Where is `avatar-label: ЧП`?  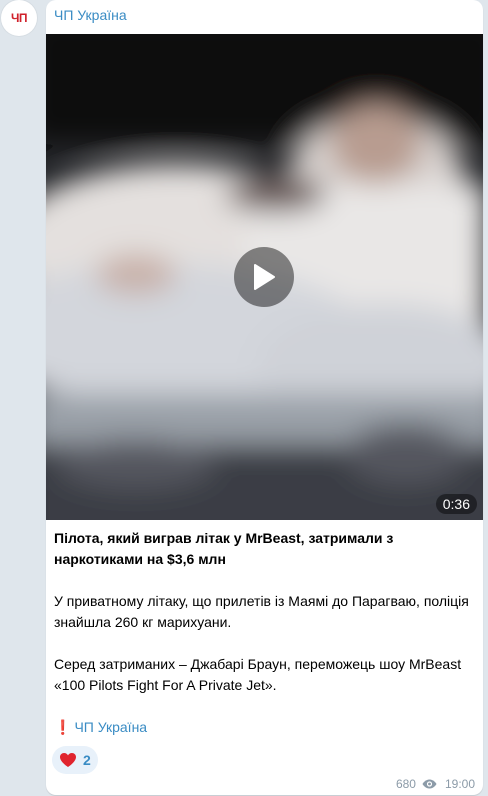 avatar-label: ЧП is located at coordinates (19, 18).